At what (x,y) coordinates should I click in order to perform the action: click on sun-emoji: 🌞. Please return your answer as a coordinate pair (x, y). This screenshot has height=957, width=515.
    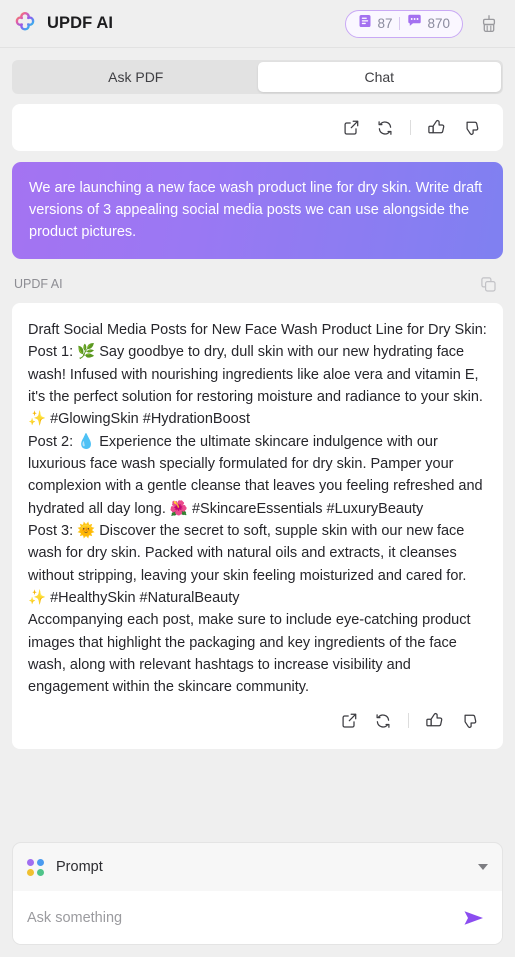
    Looking at the image, I should click on (86, 531).